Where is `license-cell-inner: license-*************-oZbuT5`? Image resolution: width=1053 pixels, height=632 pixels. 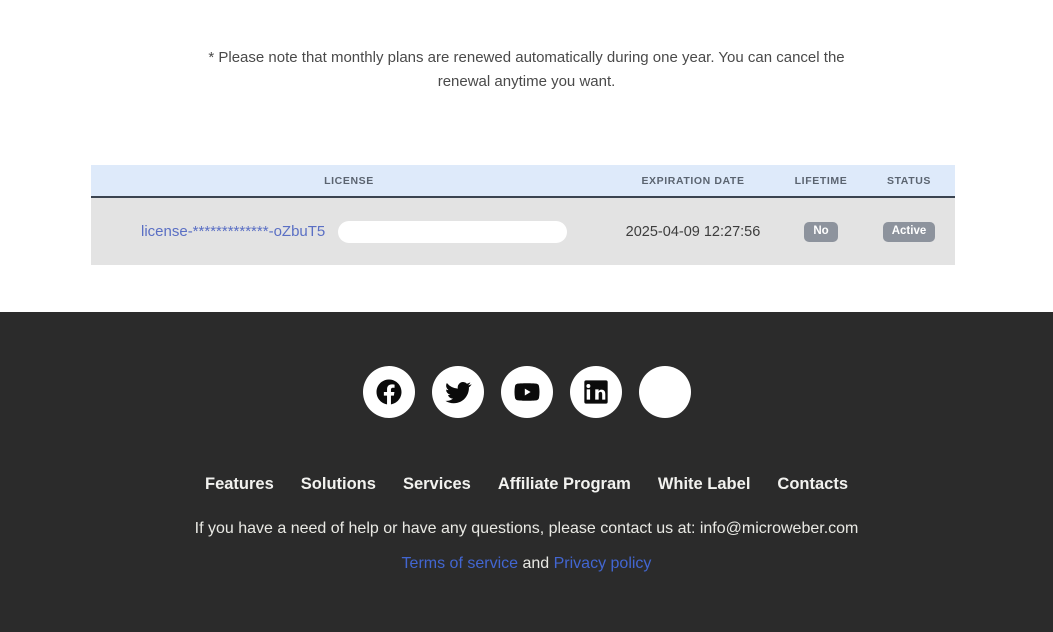 license-cell-inner: license-*************-oZbuT5 is located at coordinates (349, 231).